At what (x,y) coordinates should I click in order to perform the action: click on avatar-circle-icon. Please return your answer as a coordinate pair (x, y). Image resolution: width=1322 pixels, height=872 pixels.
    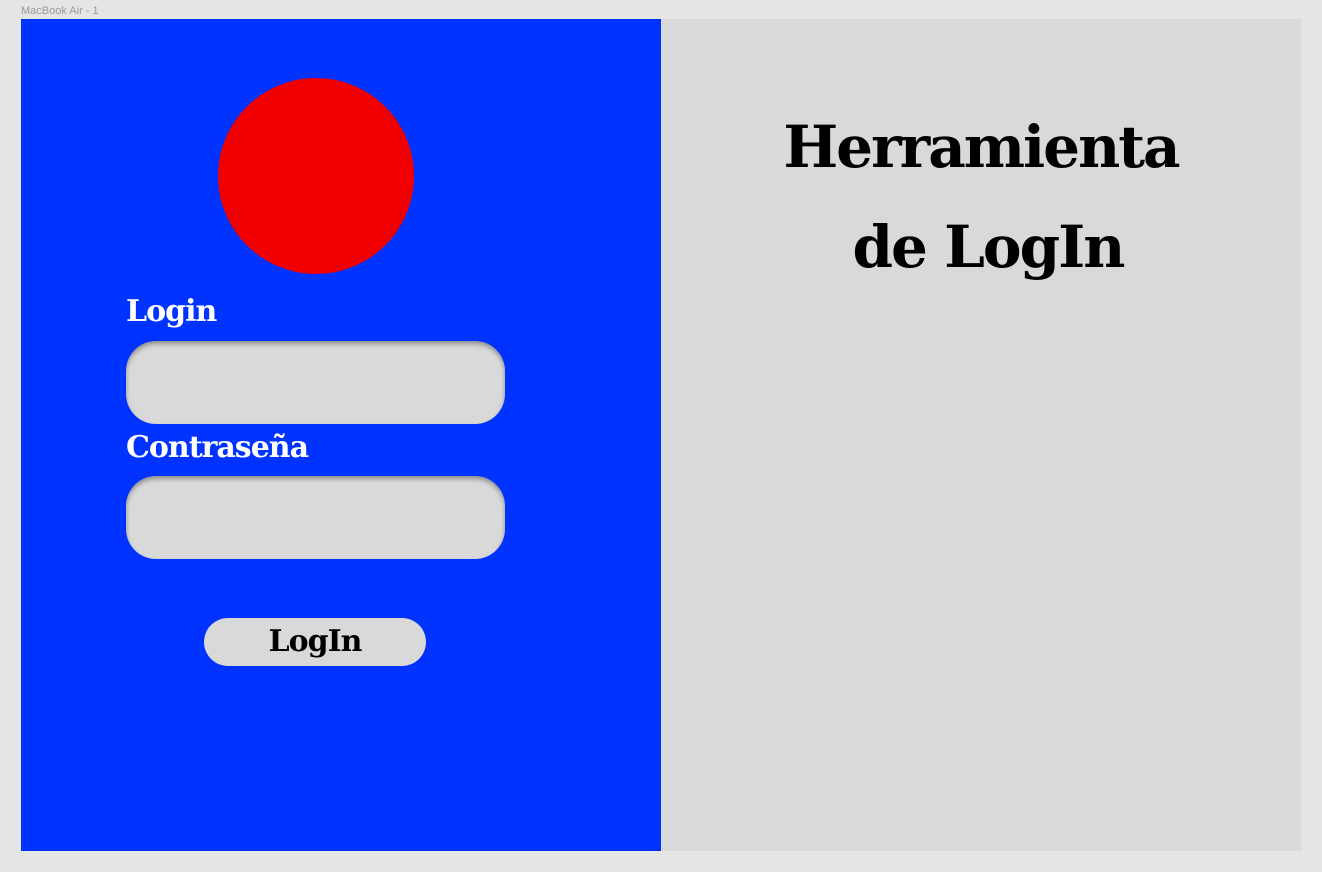
    Looking at the image, I should click on (316, 176).